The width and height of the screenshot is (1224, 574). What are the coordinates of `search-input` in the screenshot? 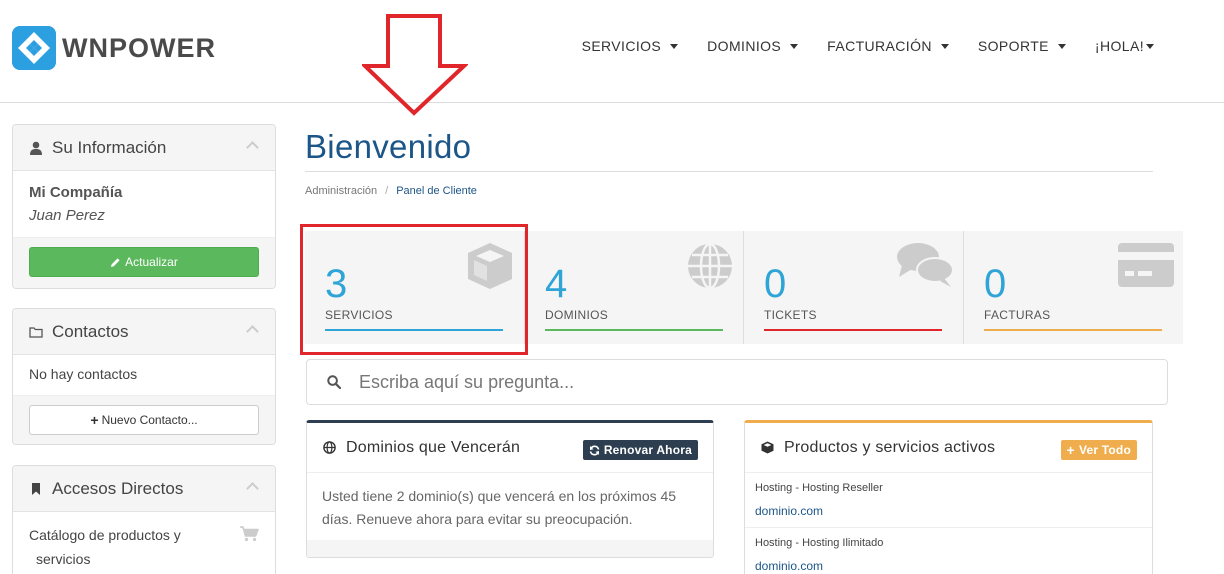 It's located at (749, 382).